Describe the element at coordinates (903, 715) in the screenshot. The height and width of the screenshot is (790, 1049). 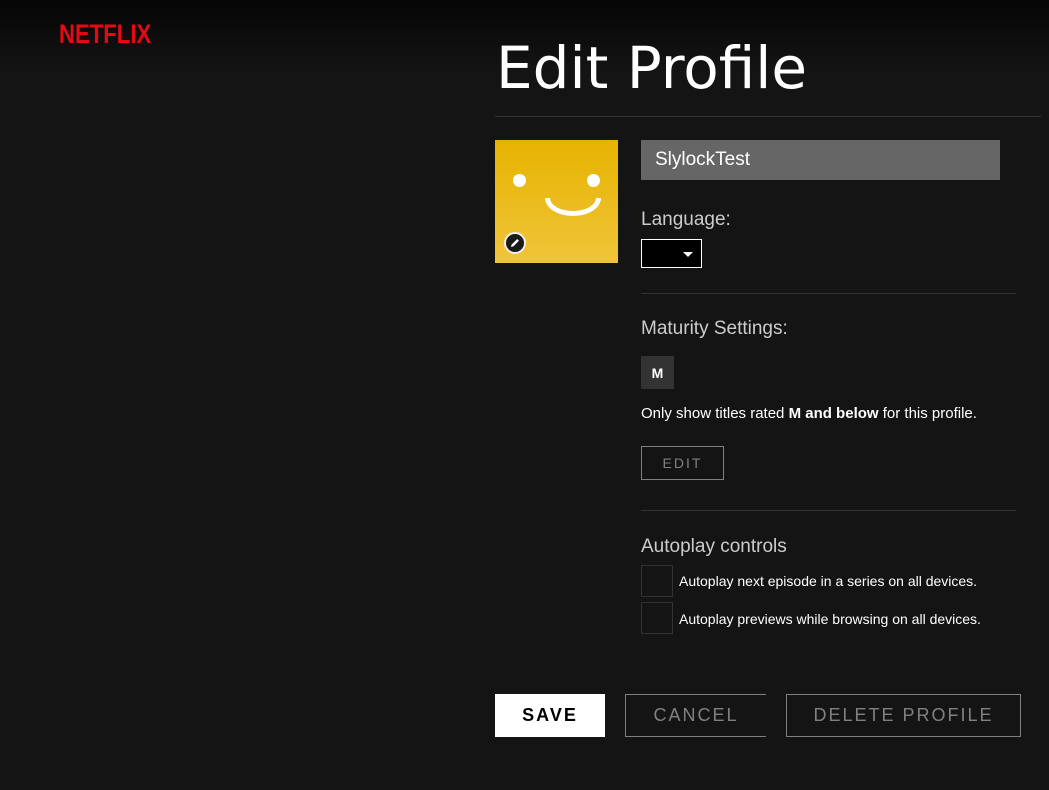
I see `delete-profile-button: DELETE PROFILE` at that location.